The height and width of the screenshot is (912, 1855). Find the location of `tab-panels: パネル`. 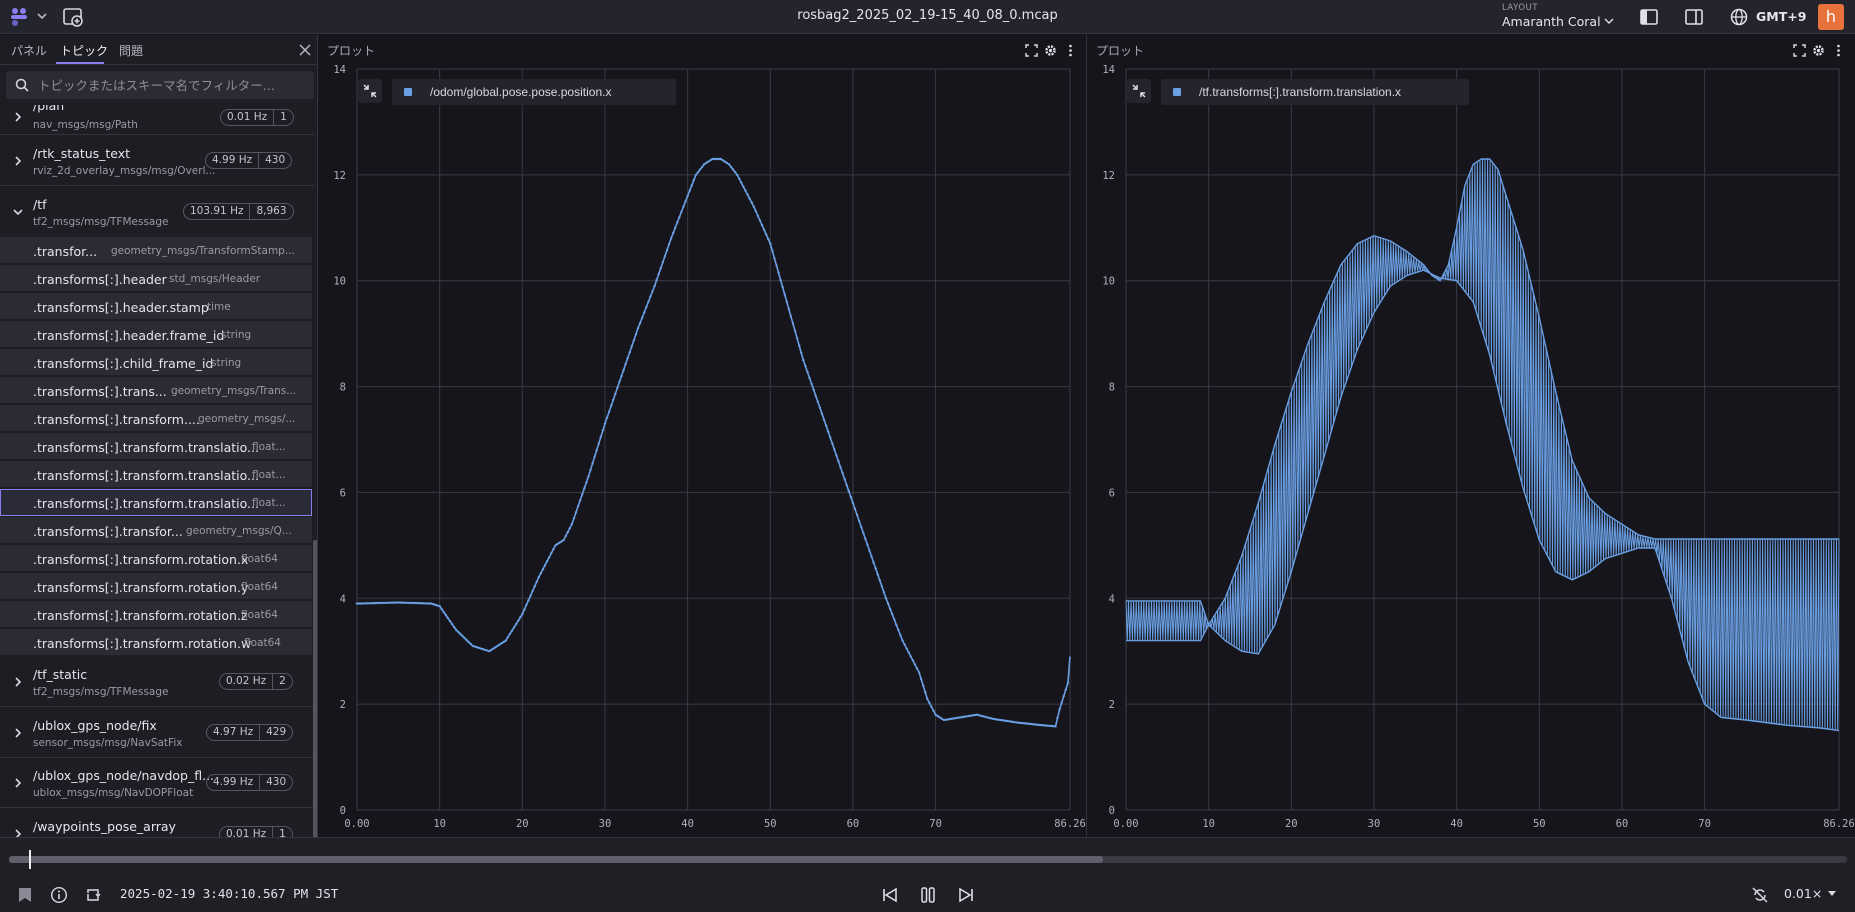

tab-panels: パネル is located at coordinates (29, 50).